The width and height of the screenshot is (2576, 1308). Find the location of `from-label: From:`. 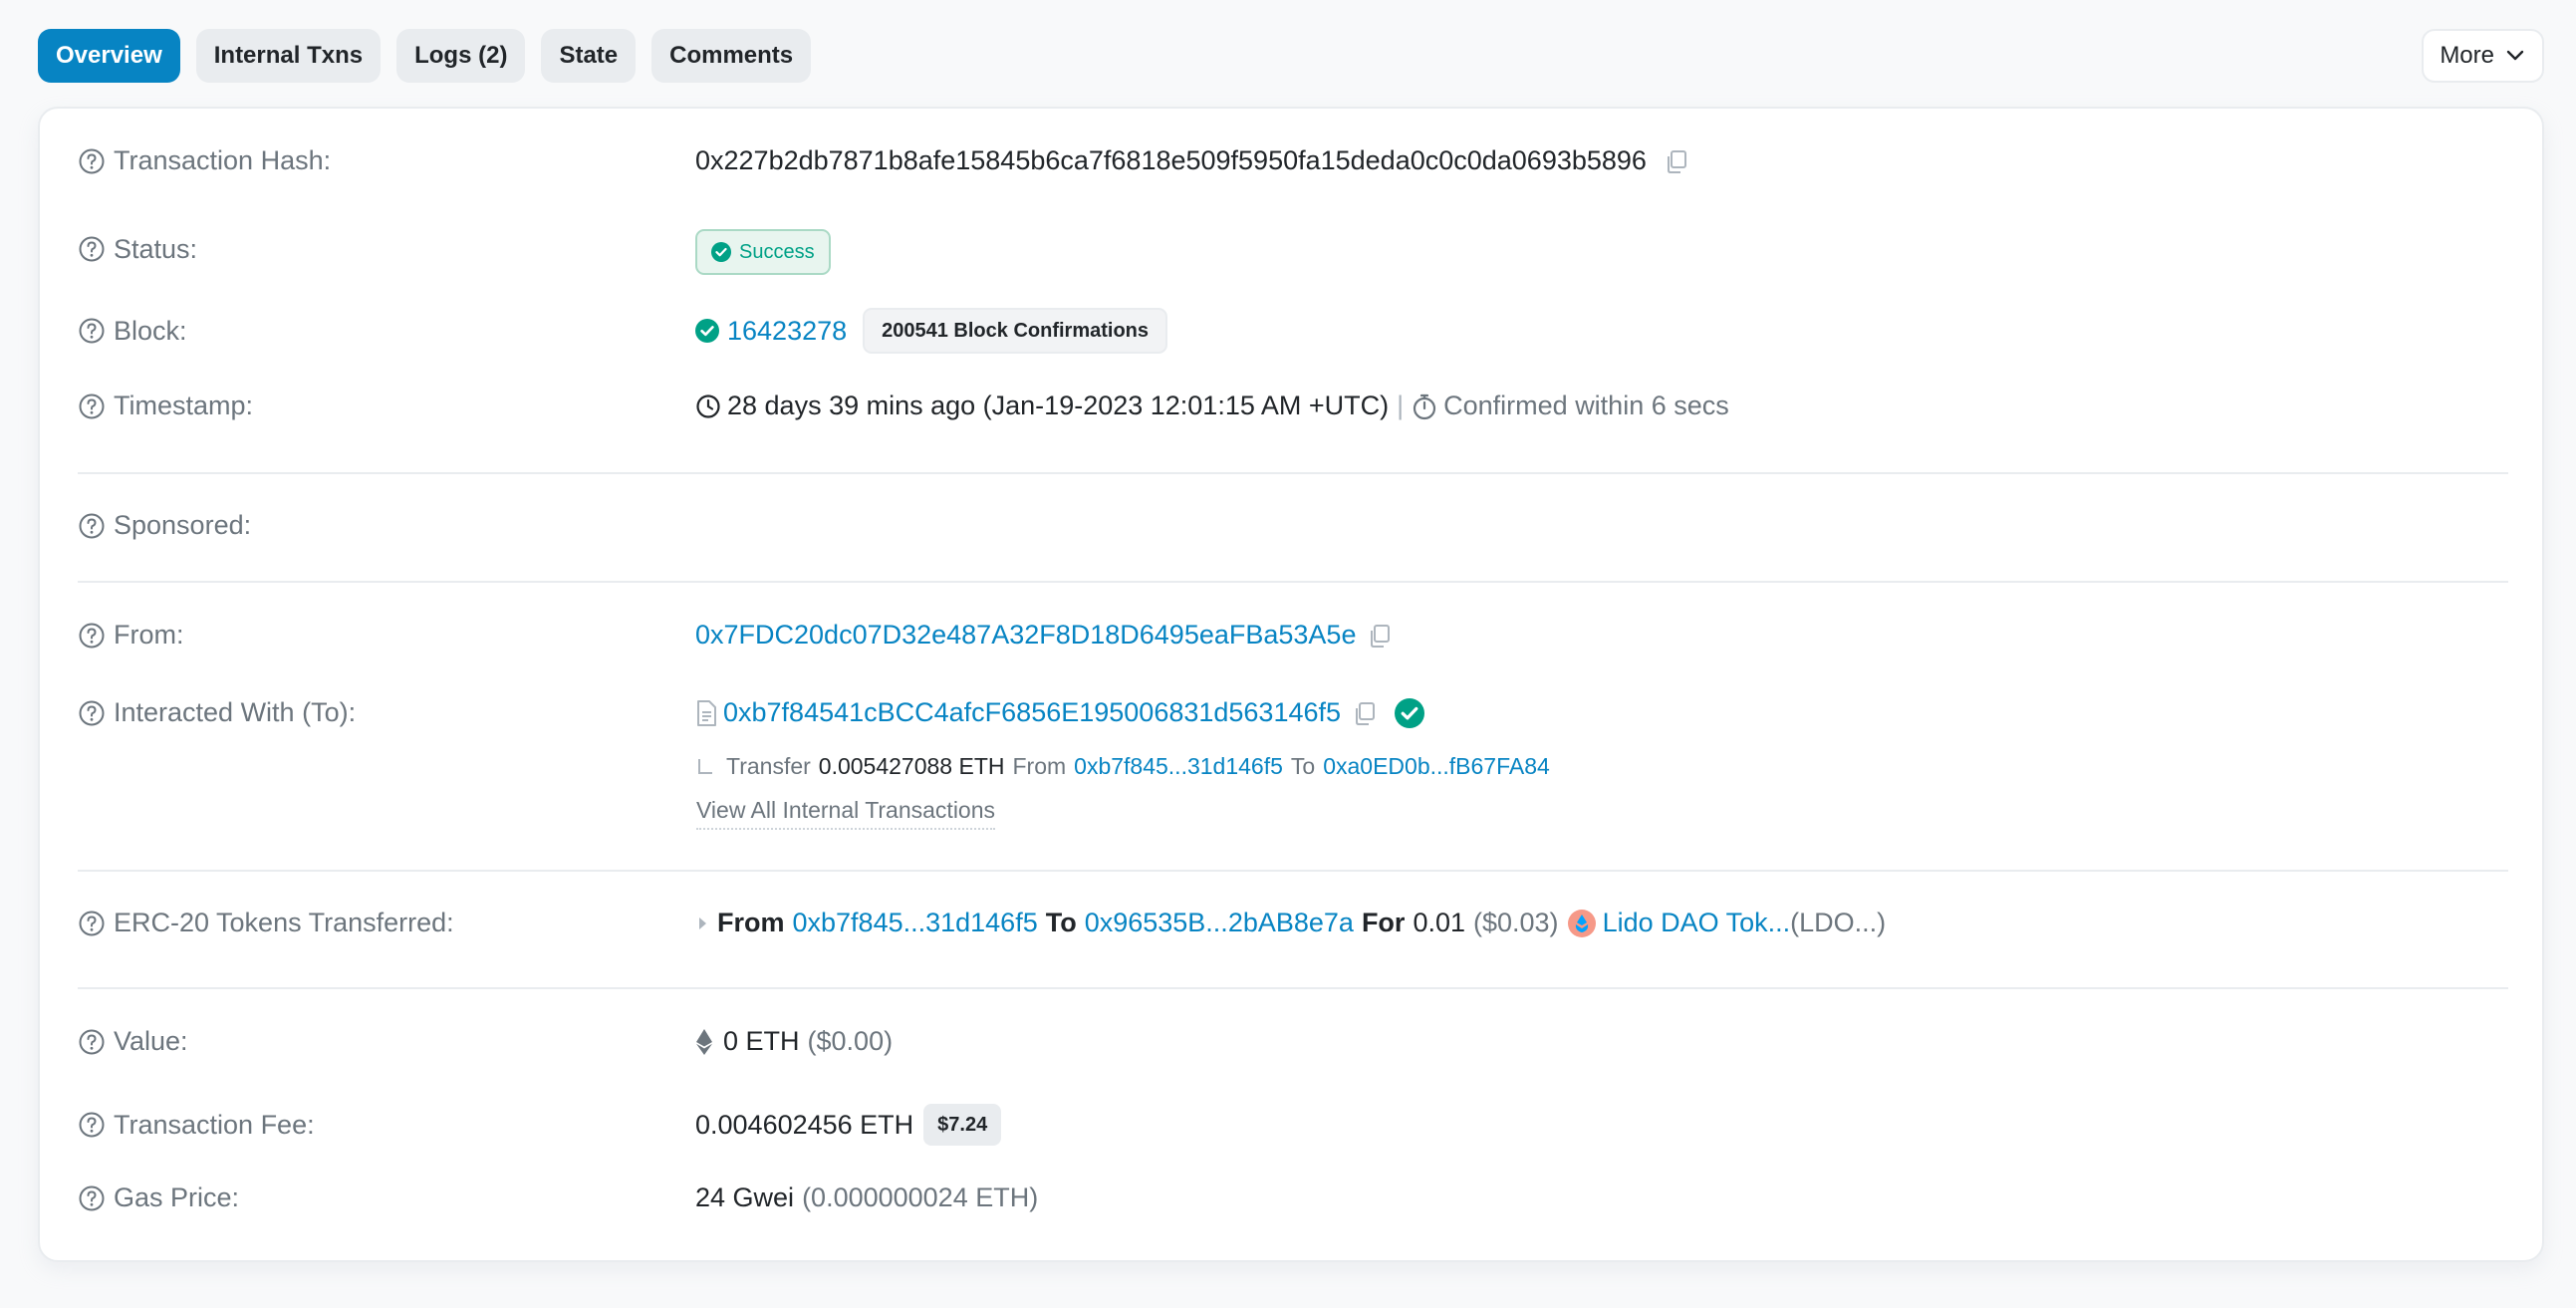

from-label: From: is located at coordinates (149, 635).